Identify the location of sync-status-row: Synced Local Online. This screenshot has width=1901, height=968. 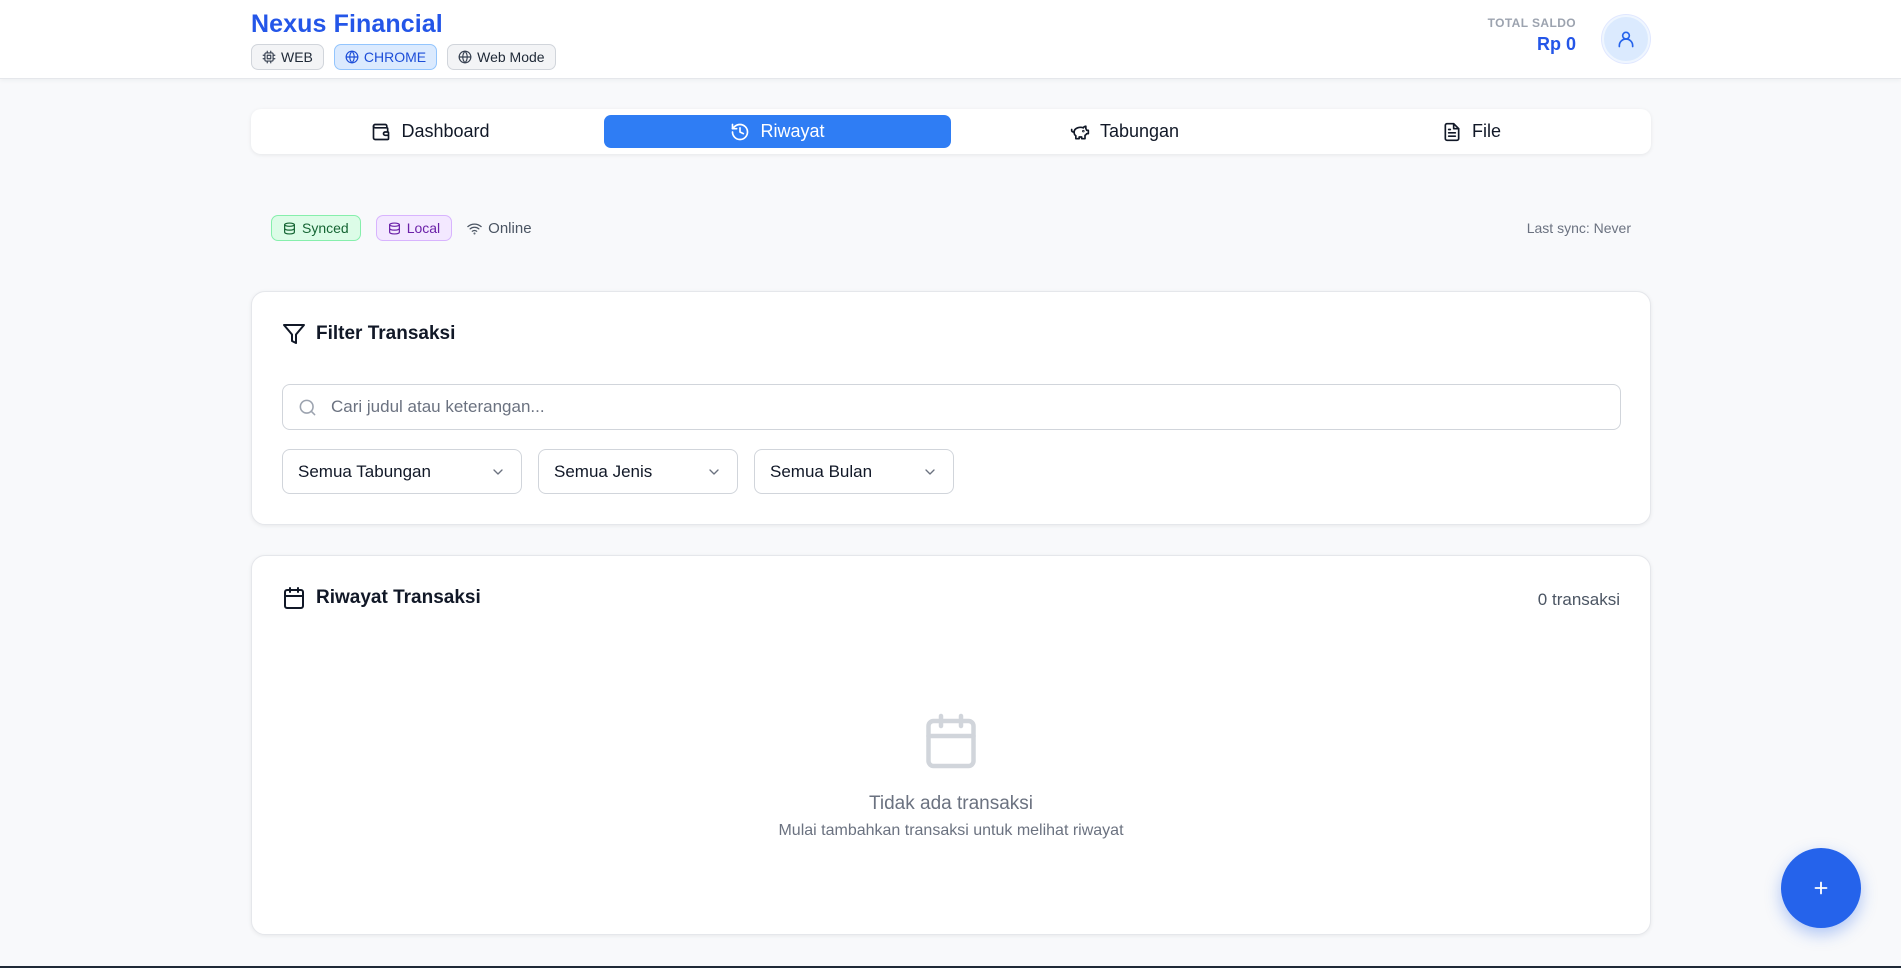
(401, 228).